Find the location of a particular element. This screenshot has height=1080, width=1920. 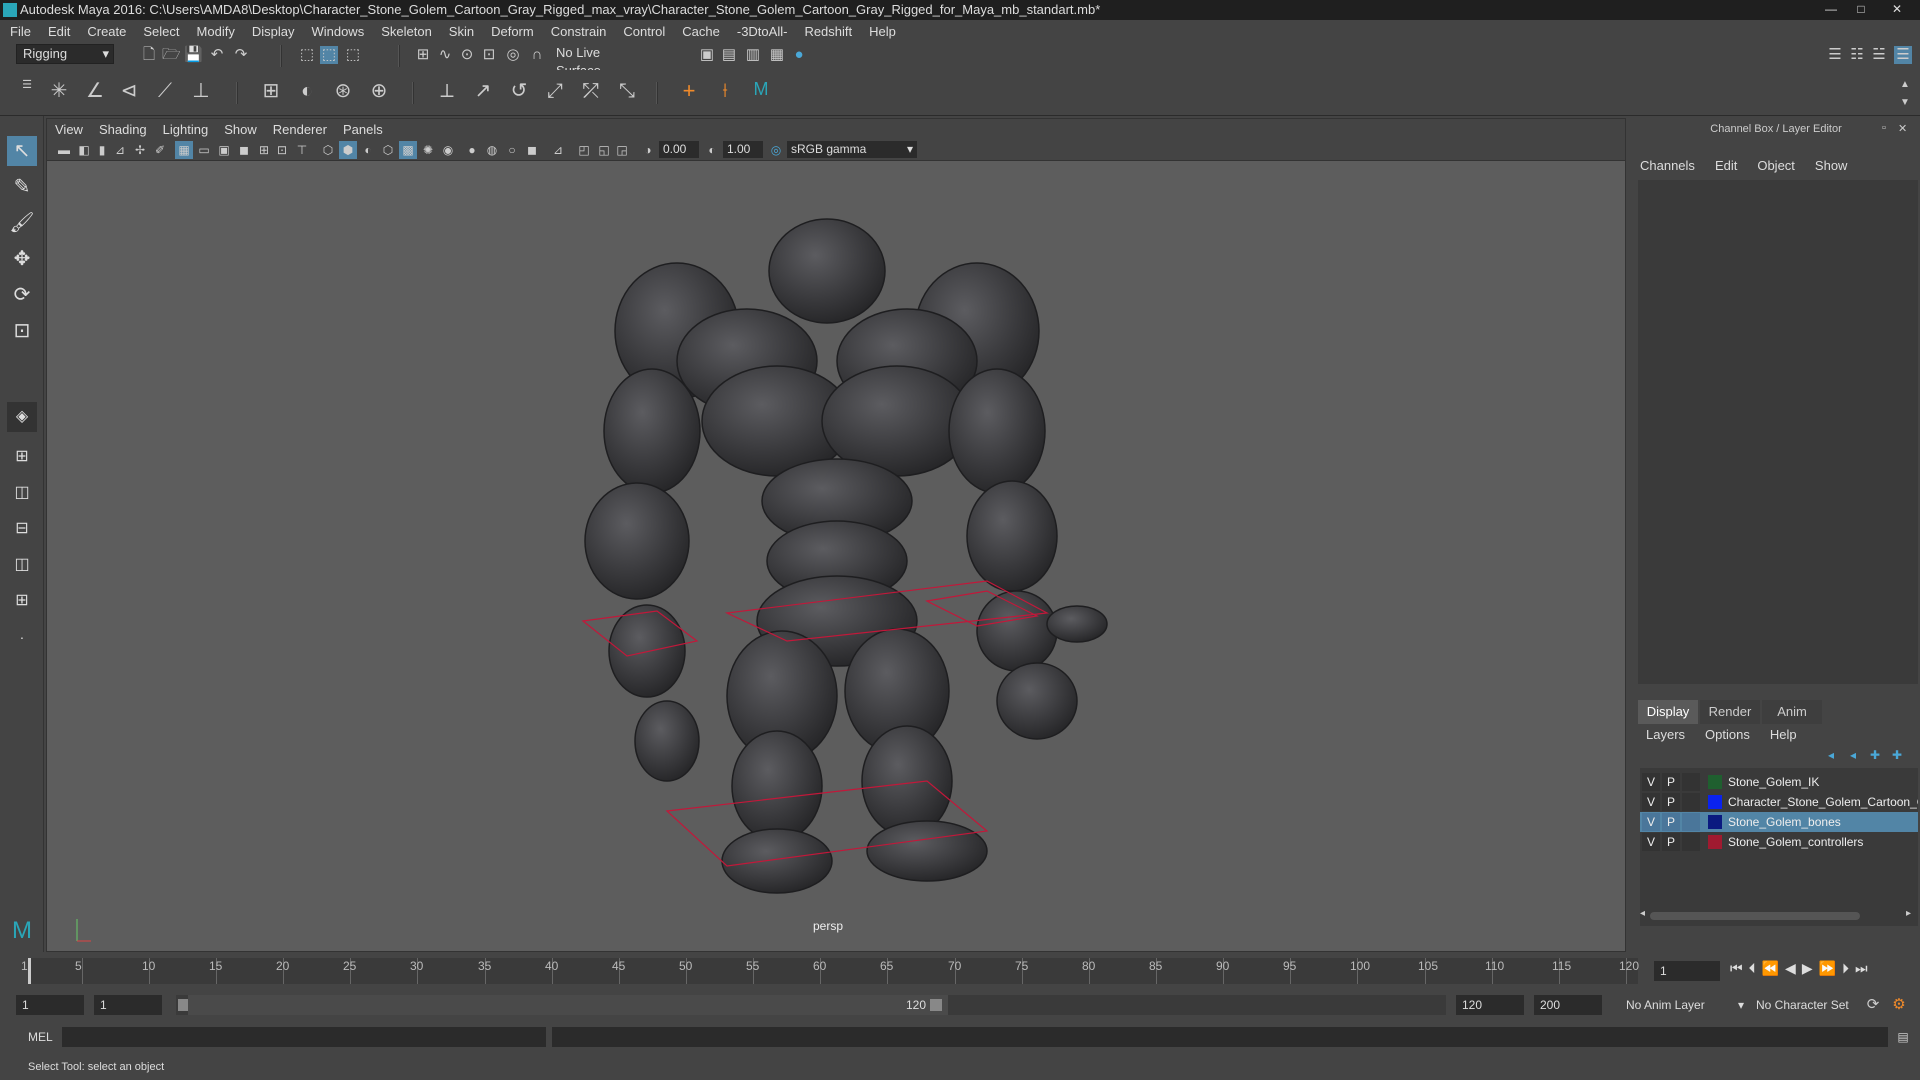

modeling-toolkit-toggle-icon: ☱ is located at coordinates (1879, 55).